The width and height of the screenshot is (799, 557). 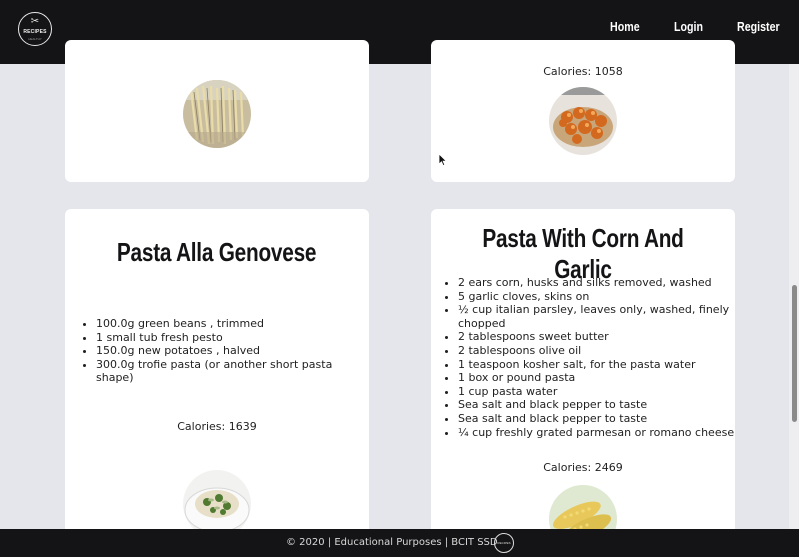 I want to click on ingredient-item: 1 box or pound pasta, so click(x=596, y=378).